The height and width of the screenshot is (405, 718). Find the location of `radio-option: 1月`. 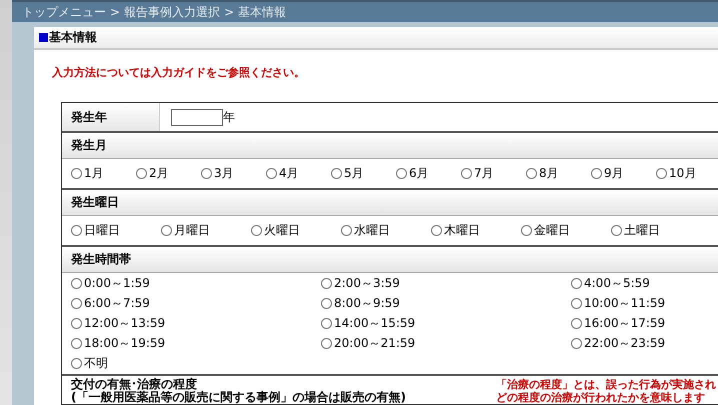

radio-option: 1月 is located at coordinates (103, 173).